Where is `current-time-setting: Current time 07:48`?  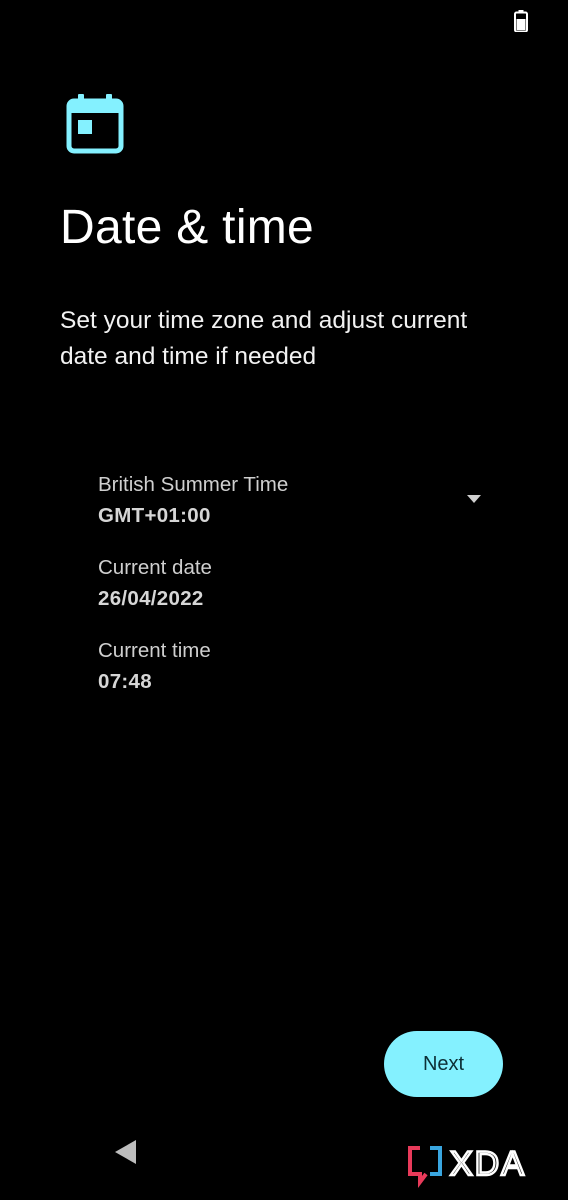 current-time-setting: Current time 07:48 is located at coordinates (298, 666).